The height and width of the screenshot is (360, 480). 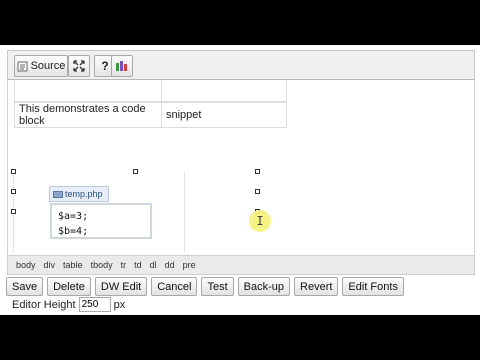 What do you see at coordinates (50, 265) in the screenshot?
I see `path-item: div` at bounding box center [50, 265].